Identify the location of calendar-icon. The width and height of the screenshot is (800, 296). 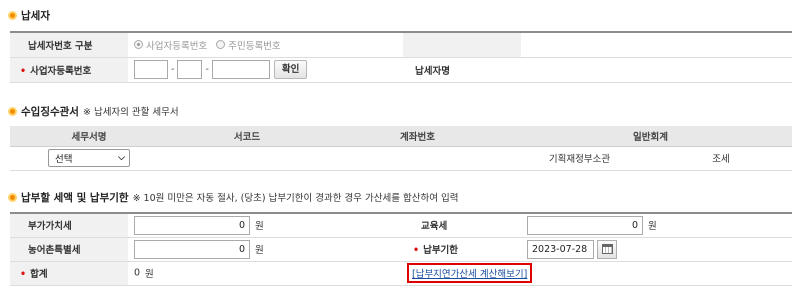
(607, 249).